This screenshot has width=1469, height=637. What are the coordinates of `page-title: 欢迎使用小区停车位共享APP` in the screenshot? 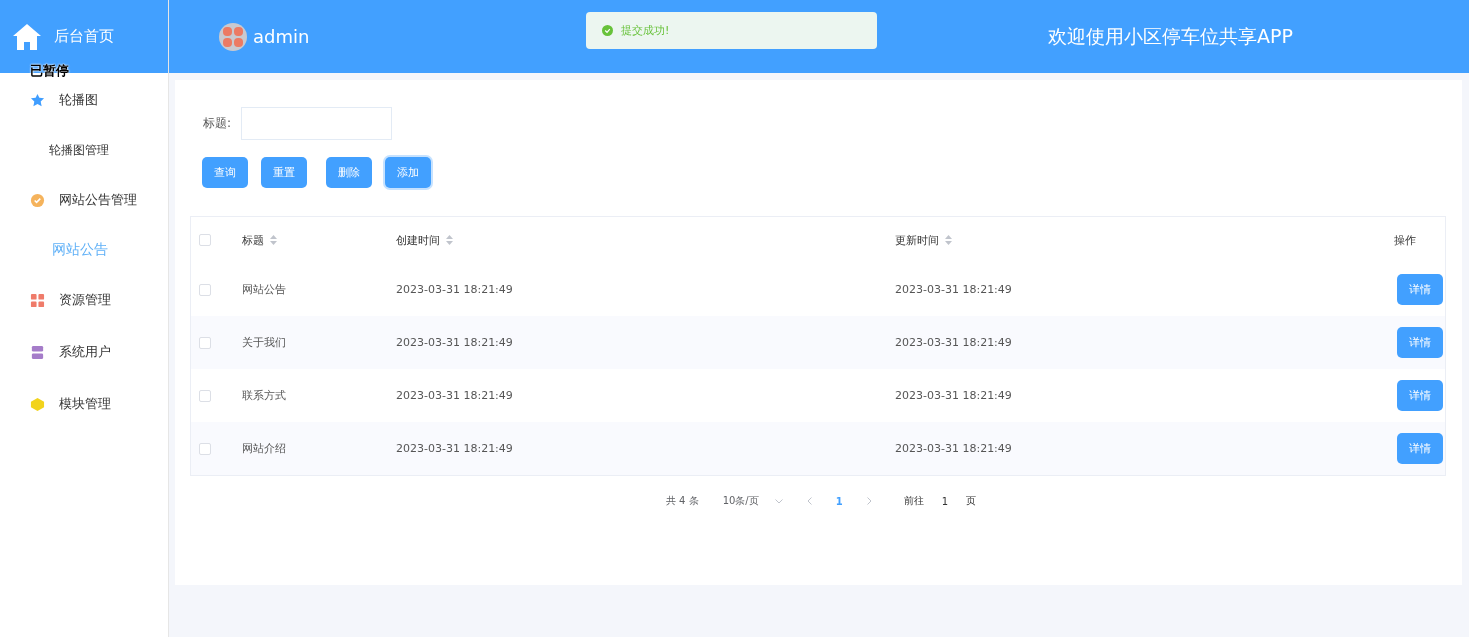 It's located at (1170, 36).